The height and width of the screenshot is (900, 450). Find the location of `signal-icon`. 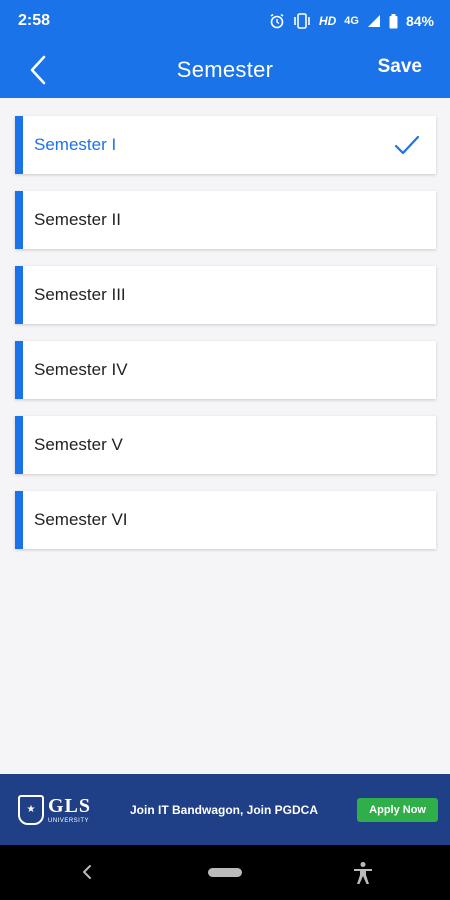

signal-icon is located at coordinates (373, 21).